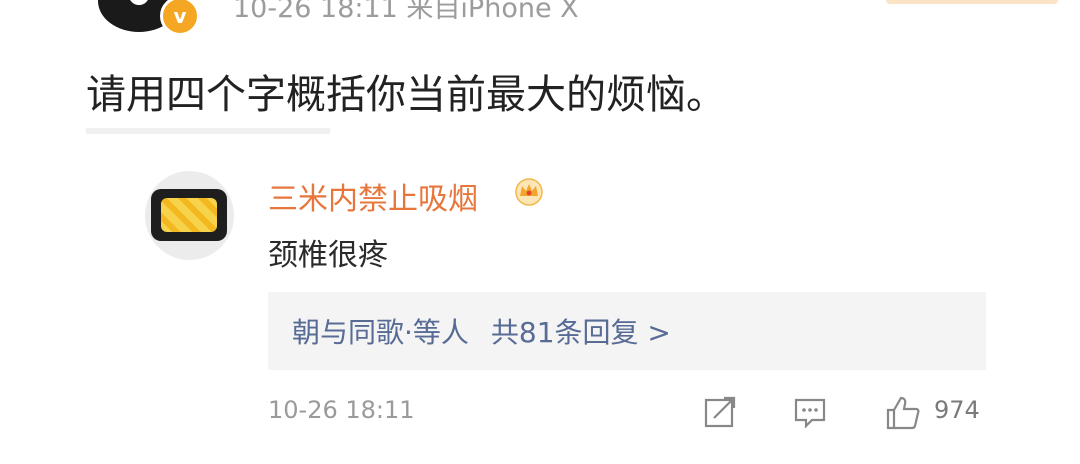 The height and width of the screenshot is (464, 1080). What do you see at coordinates (180, 18) in the screenshot?
I see `verified-badge: v` at bounding box center [180, 18].